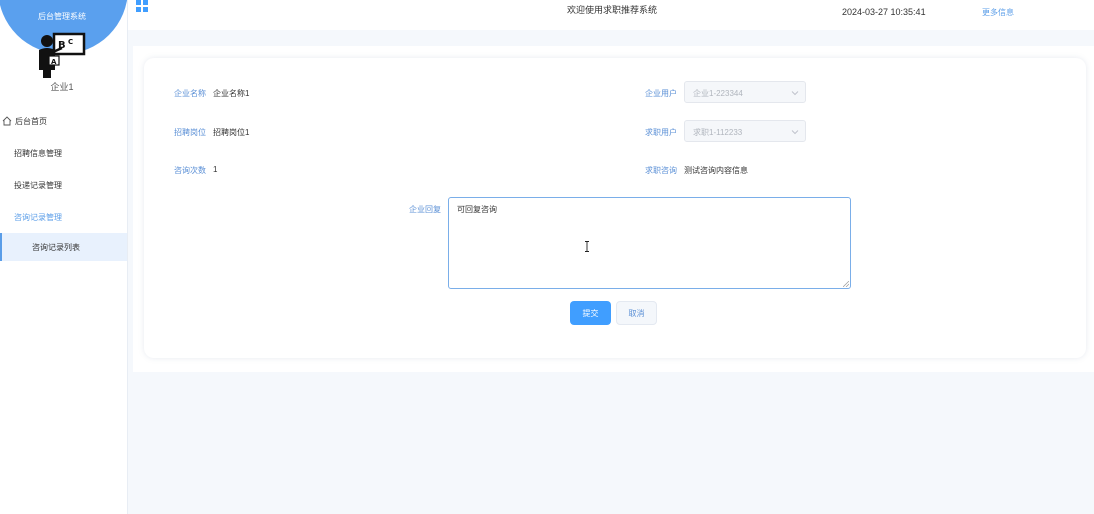  What do you see at coordinates (190, 170) in the screenshot?
I see `consult-count-label: 咨询次数` at bounding box center [190, 170].